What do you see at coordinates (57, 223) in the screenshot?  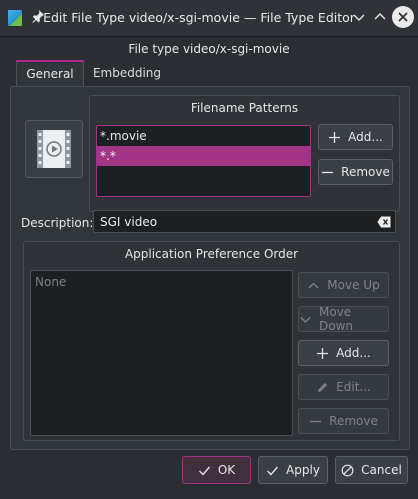 I see `description-label: Description:` at bounding box center [57, 223].